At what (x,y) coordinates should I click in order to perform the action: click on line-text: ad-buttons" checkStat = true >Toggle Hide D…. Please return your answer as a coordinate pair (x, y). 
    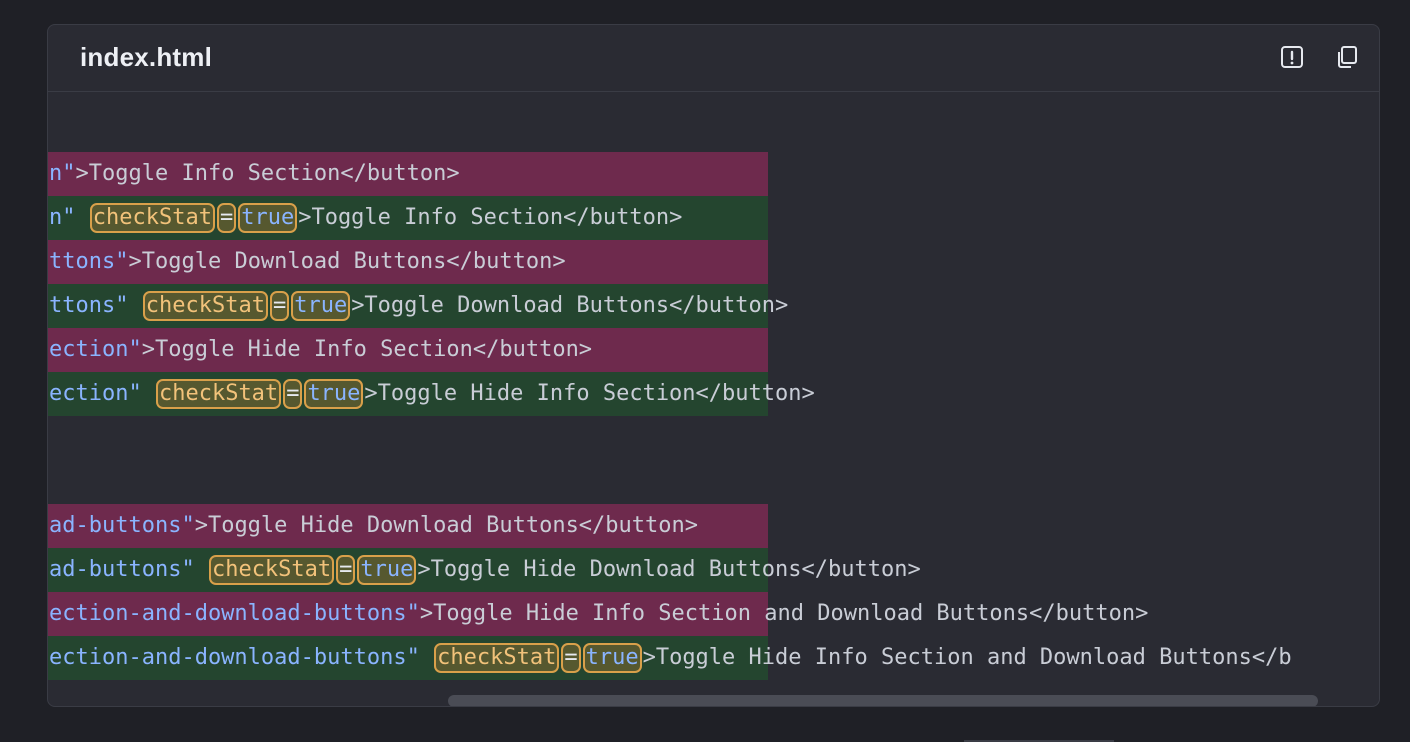
    Looking at the image, I should click on (485, 570).